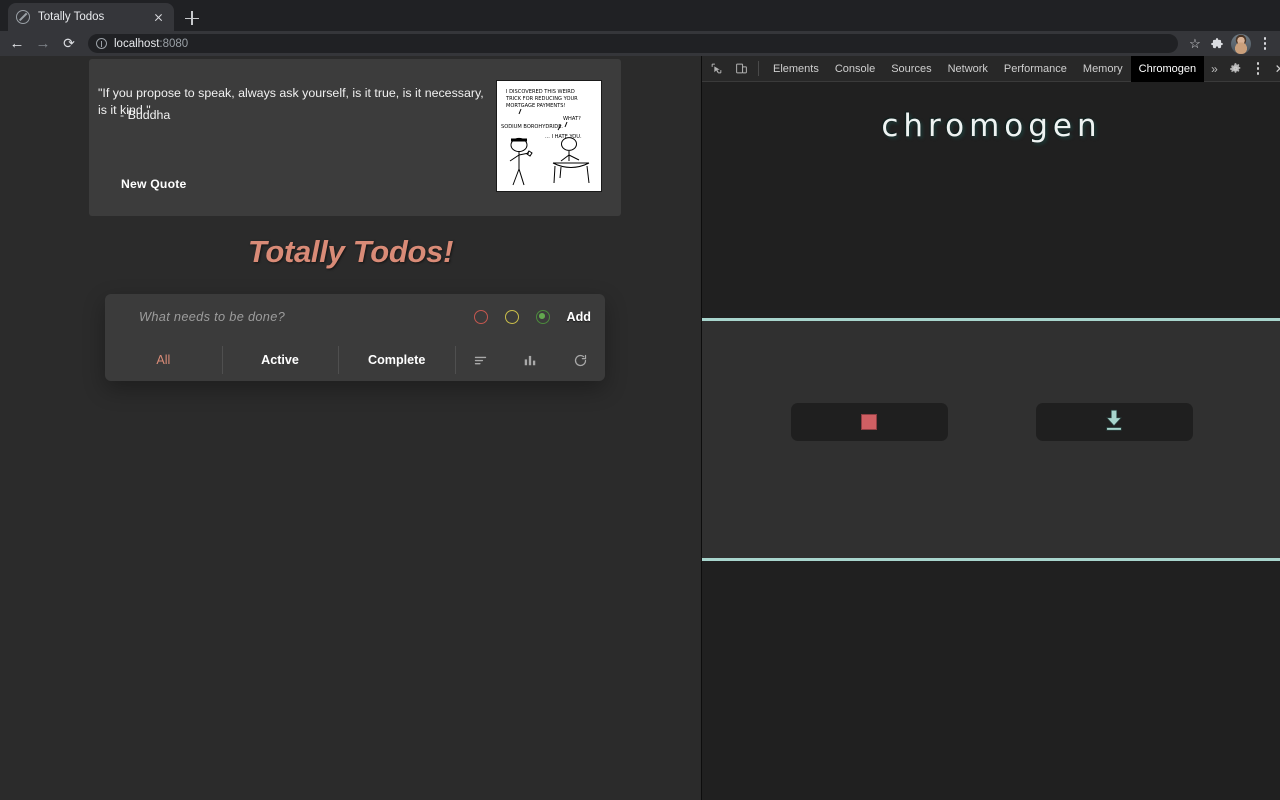 Image resolution: width=1280 pixels, height=800 pixels. Describe the element at coordinates (991, 422) in the screenshot. I see `chromogen-button-row` at that location.